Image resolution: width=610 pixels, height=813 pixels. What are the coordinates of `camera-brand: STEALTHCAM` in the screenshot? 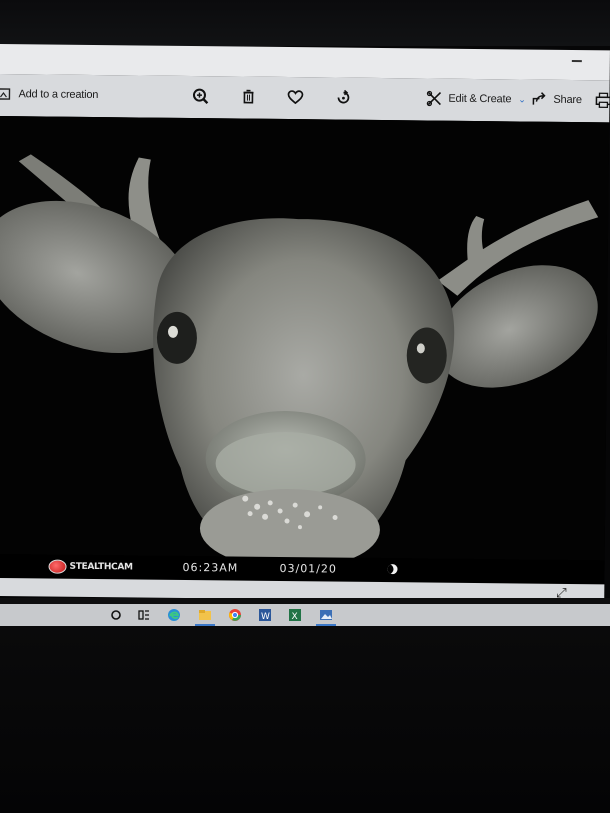 It's located at (90, 567).